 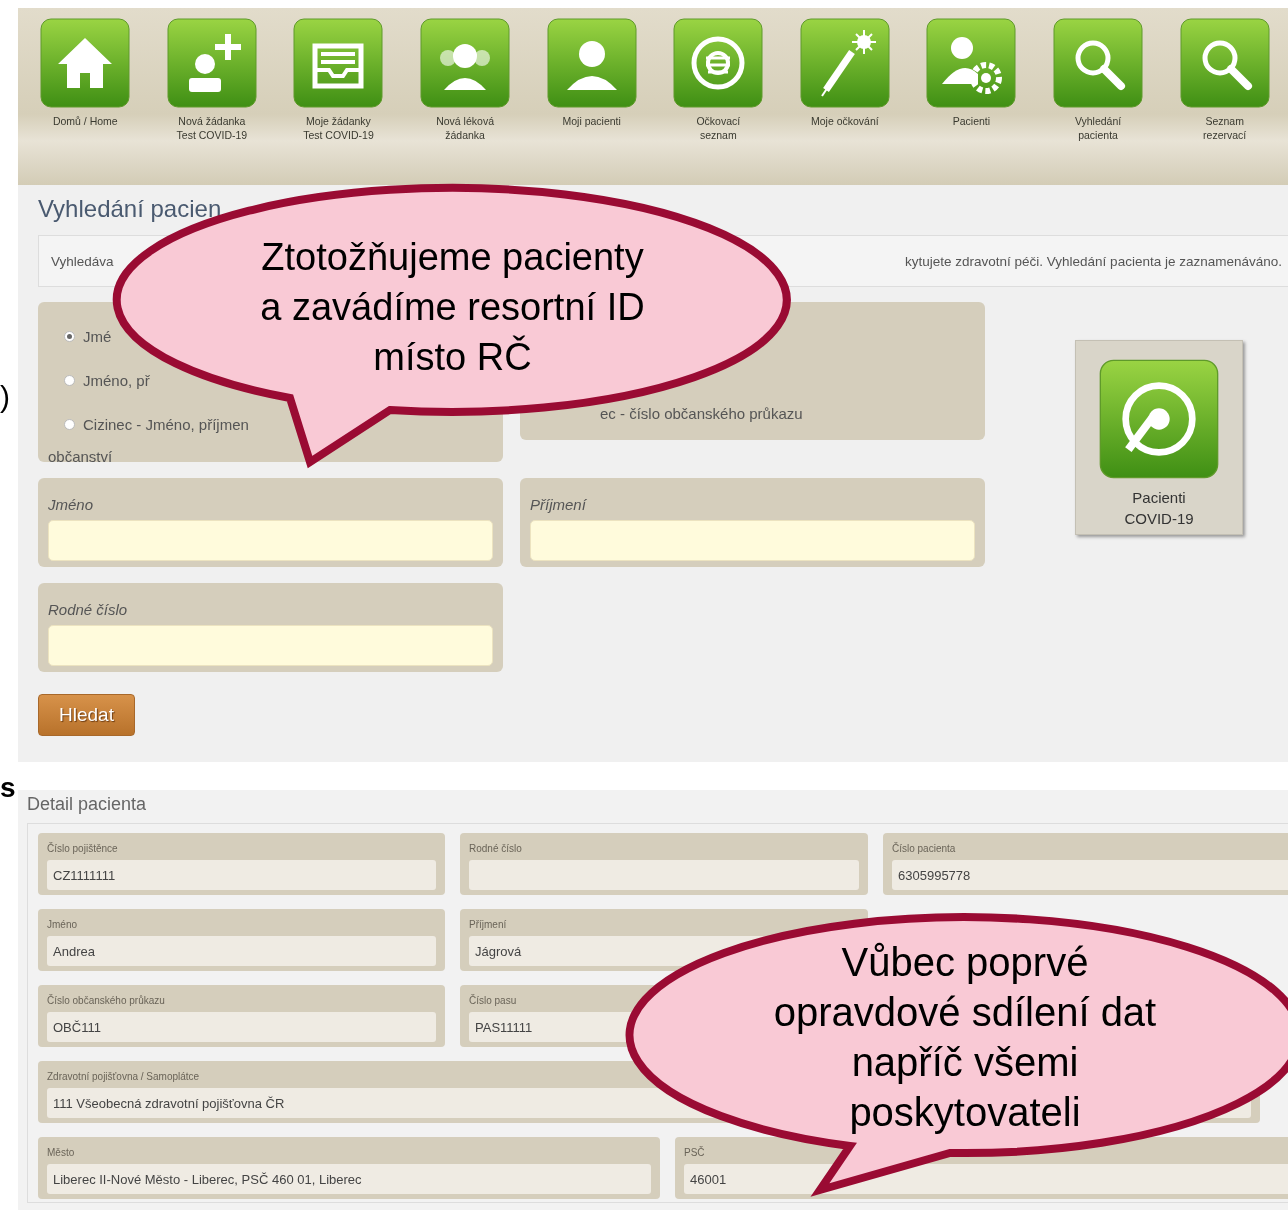 I want to click on radio-label: ec - číslo občanského průkazu, so click(x=701, y=413).